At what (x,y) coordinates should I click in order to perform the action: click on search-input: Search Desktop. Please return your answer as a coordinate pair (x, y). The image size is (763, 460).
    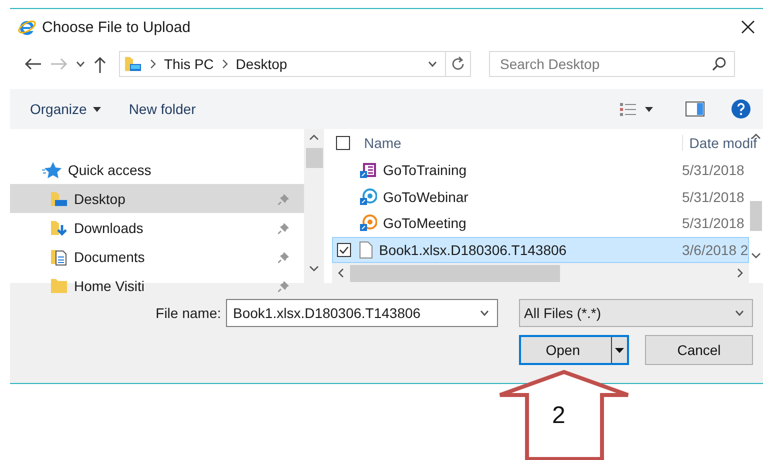
    Looking at the image, I should click on (605, 64).